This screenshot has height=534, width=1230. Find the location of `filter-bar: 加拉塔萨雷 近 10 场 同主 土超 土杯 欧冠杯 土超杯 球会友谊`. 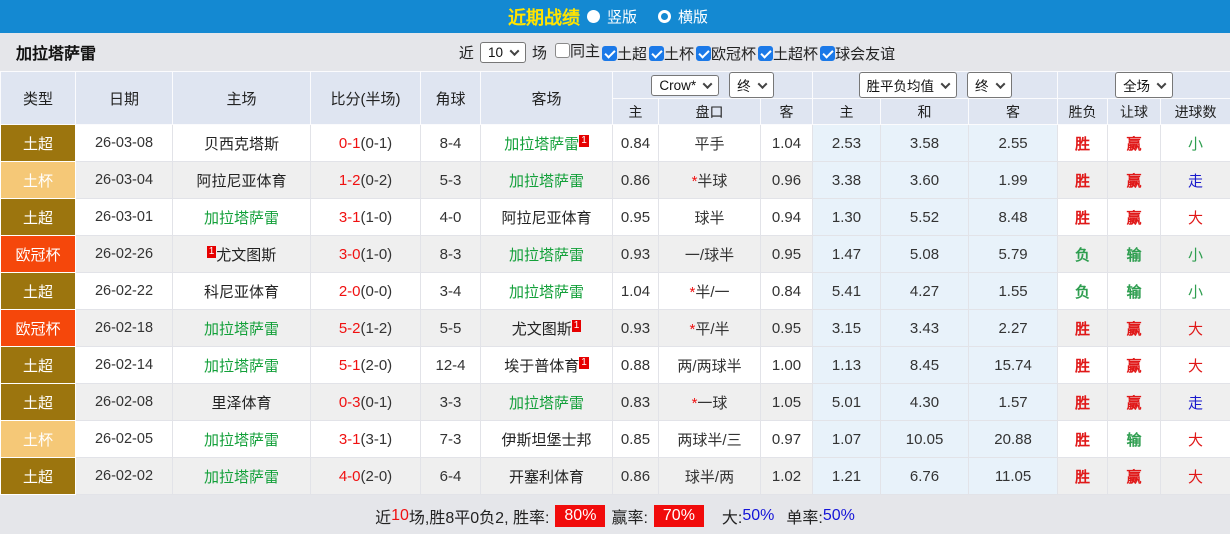

filter-bar: 加拉塔萨雷 近 10 场 同主 土超 土杯 欧冠杯 土超杯 球会友谊 is located at coordinates (615, 52).